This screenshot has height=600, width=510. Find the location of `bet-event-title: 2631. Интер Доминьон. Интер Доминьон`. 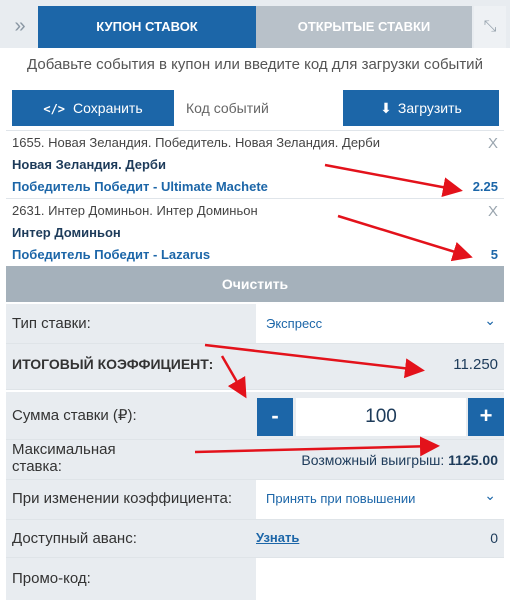

bet-event-title: 2631. Интер Доминьон. Интер Доминьон is located at coordinates (135, 210).